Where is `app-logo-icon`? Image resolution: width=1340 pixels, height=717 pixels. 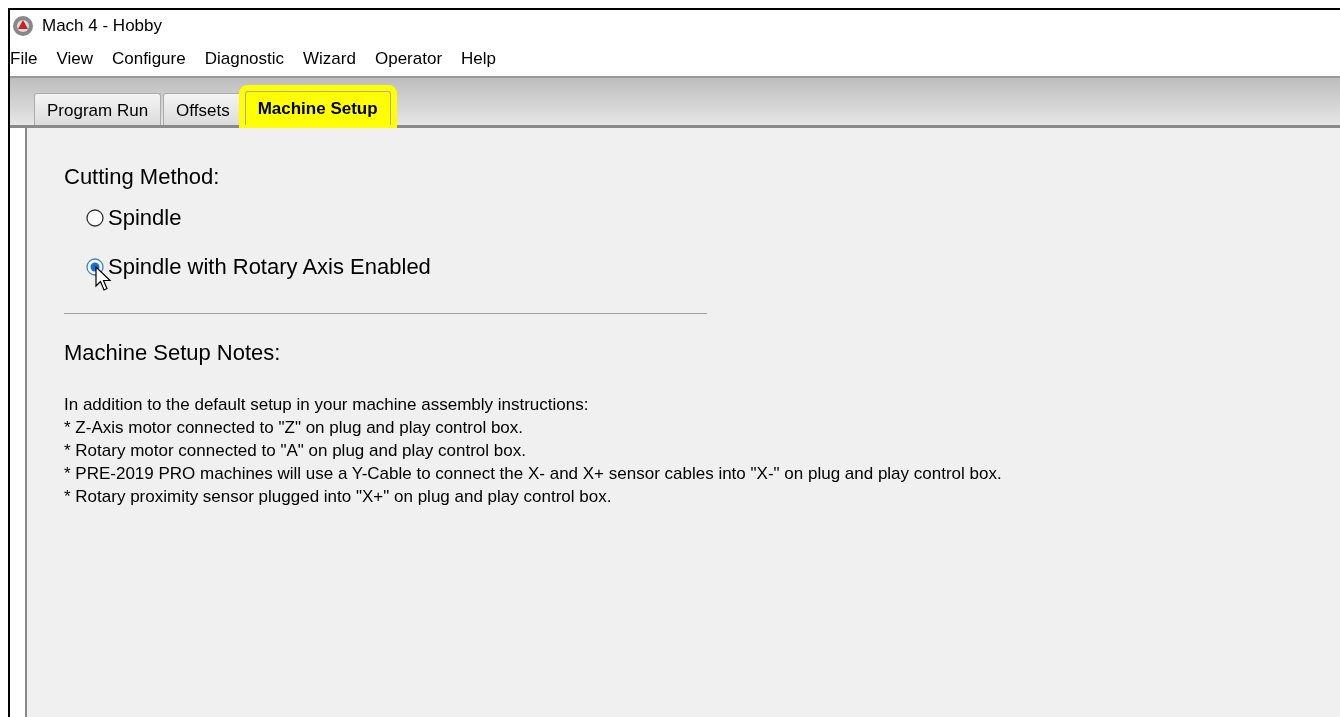 app-logo-icon is located at coordinates (23, 26).